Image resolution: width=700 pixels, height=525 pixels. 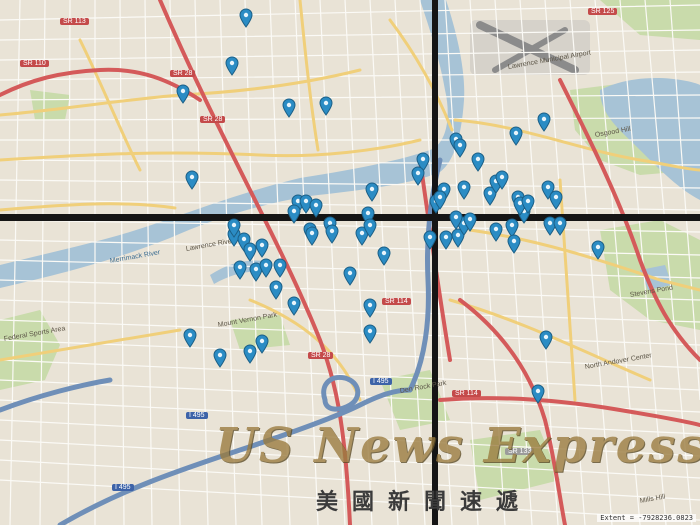 I want to click on watermark-title: US News Express, so click(x=457, y=446).